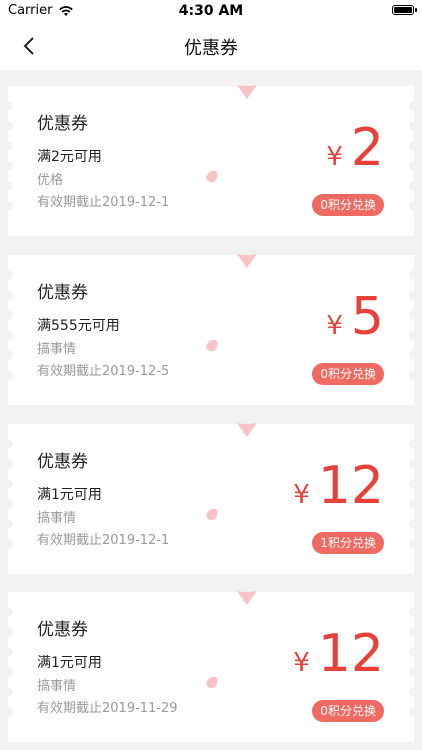 The width and height of the screenshot is (422, 750). What do you see at coordinates (367, 317) in the screenshot?
I see `coupon-amount: 5` at bounding box center [367, 317].